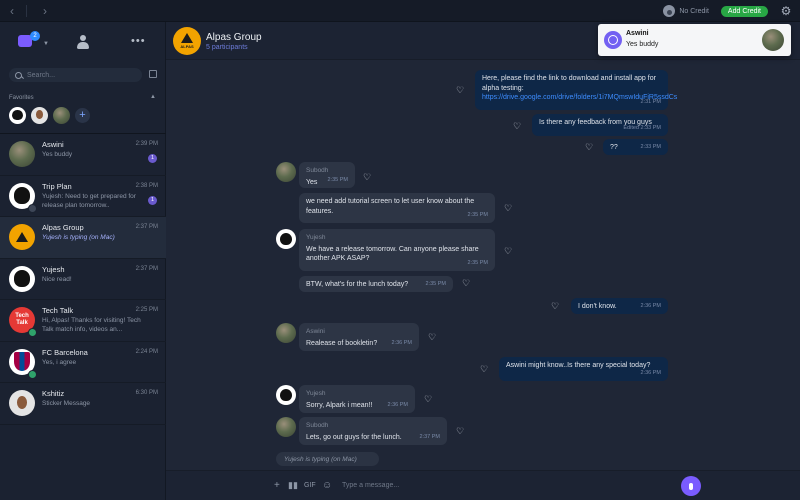  Describe the element at coordinates (45, 11) in the screenshot. I see `forward-arrow-icon: ›` at that location.